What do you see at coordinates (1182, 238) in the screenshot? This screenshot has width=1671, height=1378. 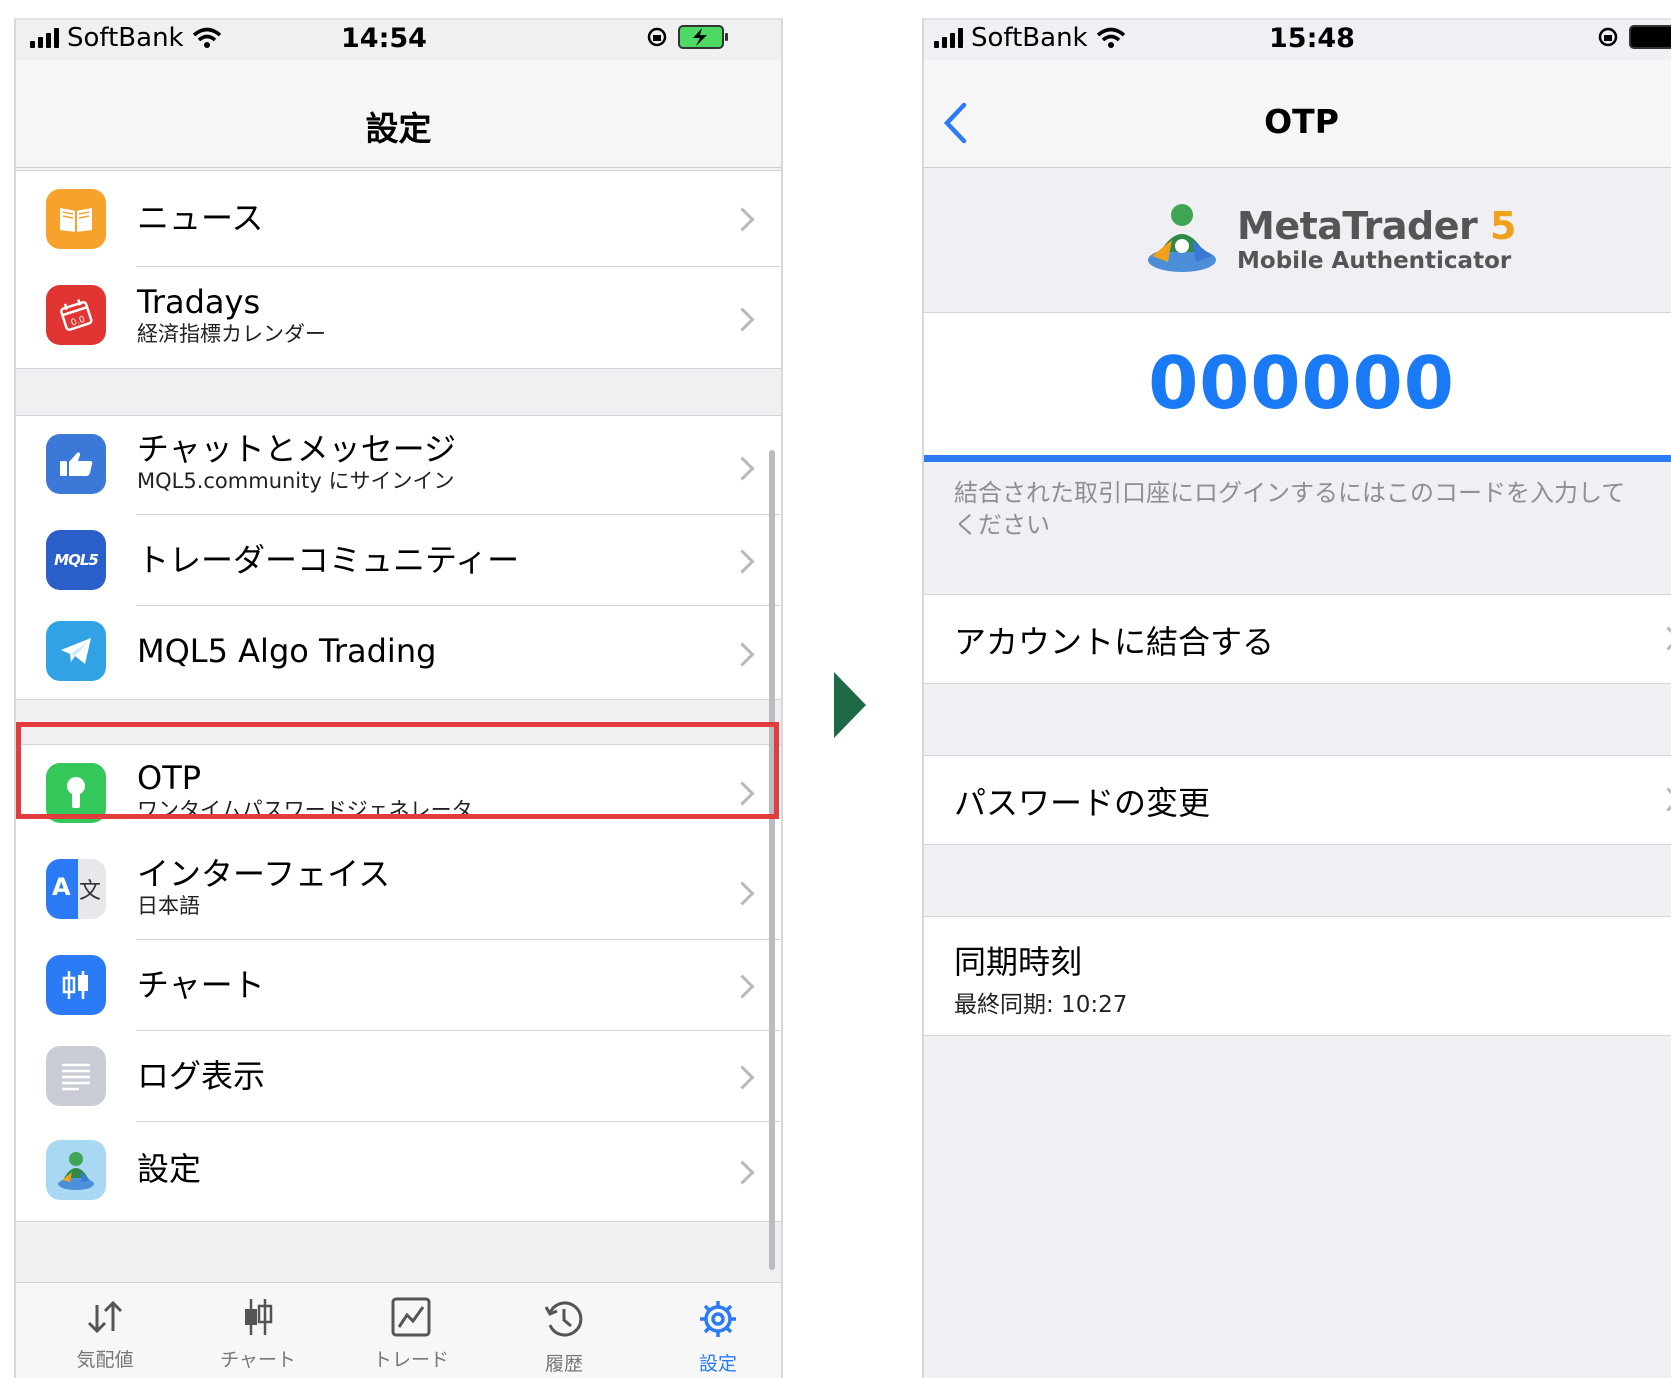 I see `metatrader-logo-icon` at bounding box center [1182, 238].